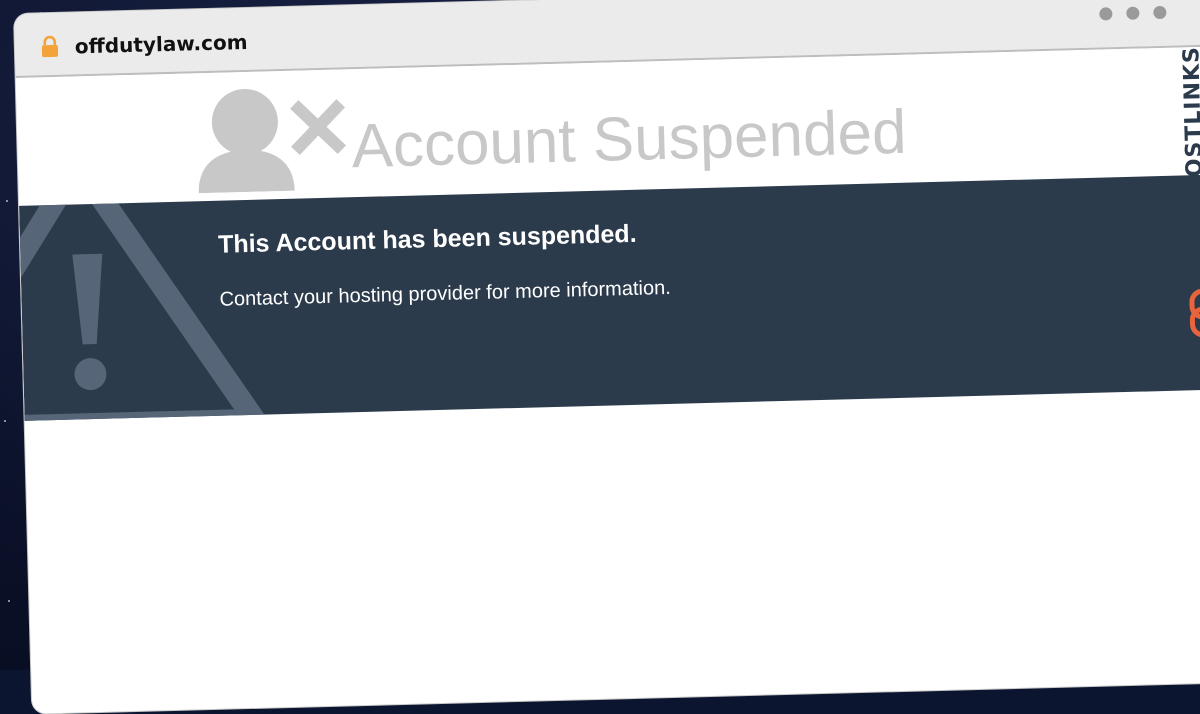 The height and width of the screenshot is (714, 1200). What do you see at coordinates (427, 239) in the screenshot?
I see `banner-title: This Account has been suspended.` at bounding box center [427, 239].